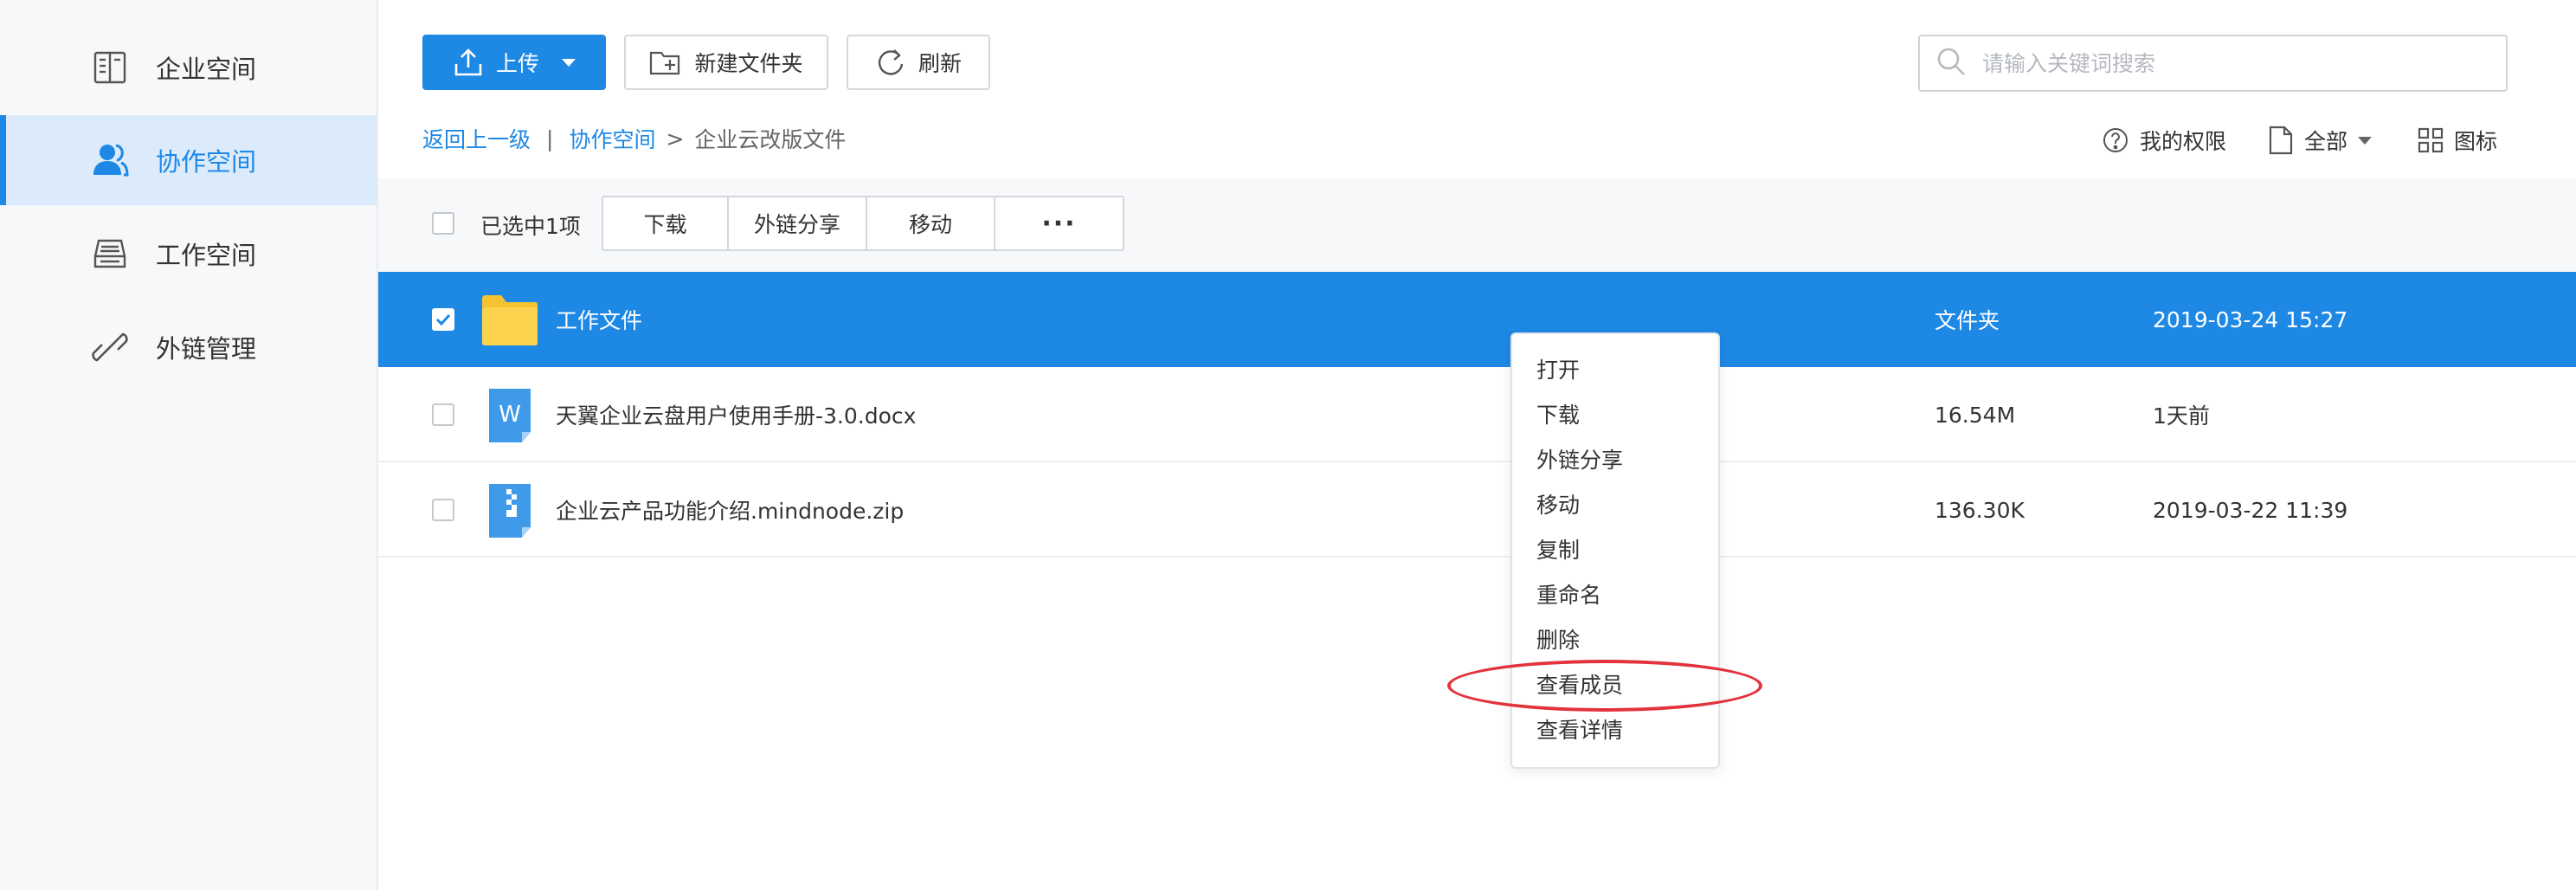  I want to click on file-size: 136.30K, so click(1980, 510).